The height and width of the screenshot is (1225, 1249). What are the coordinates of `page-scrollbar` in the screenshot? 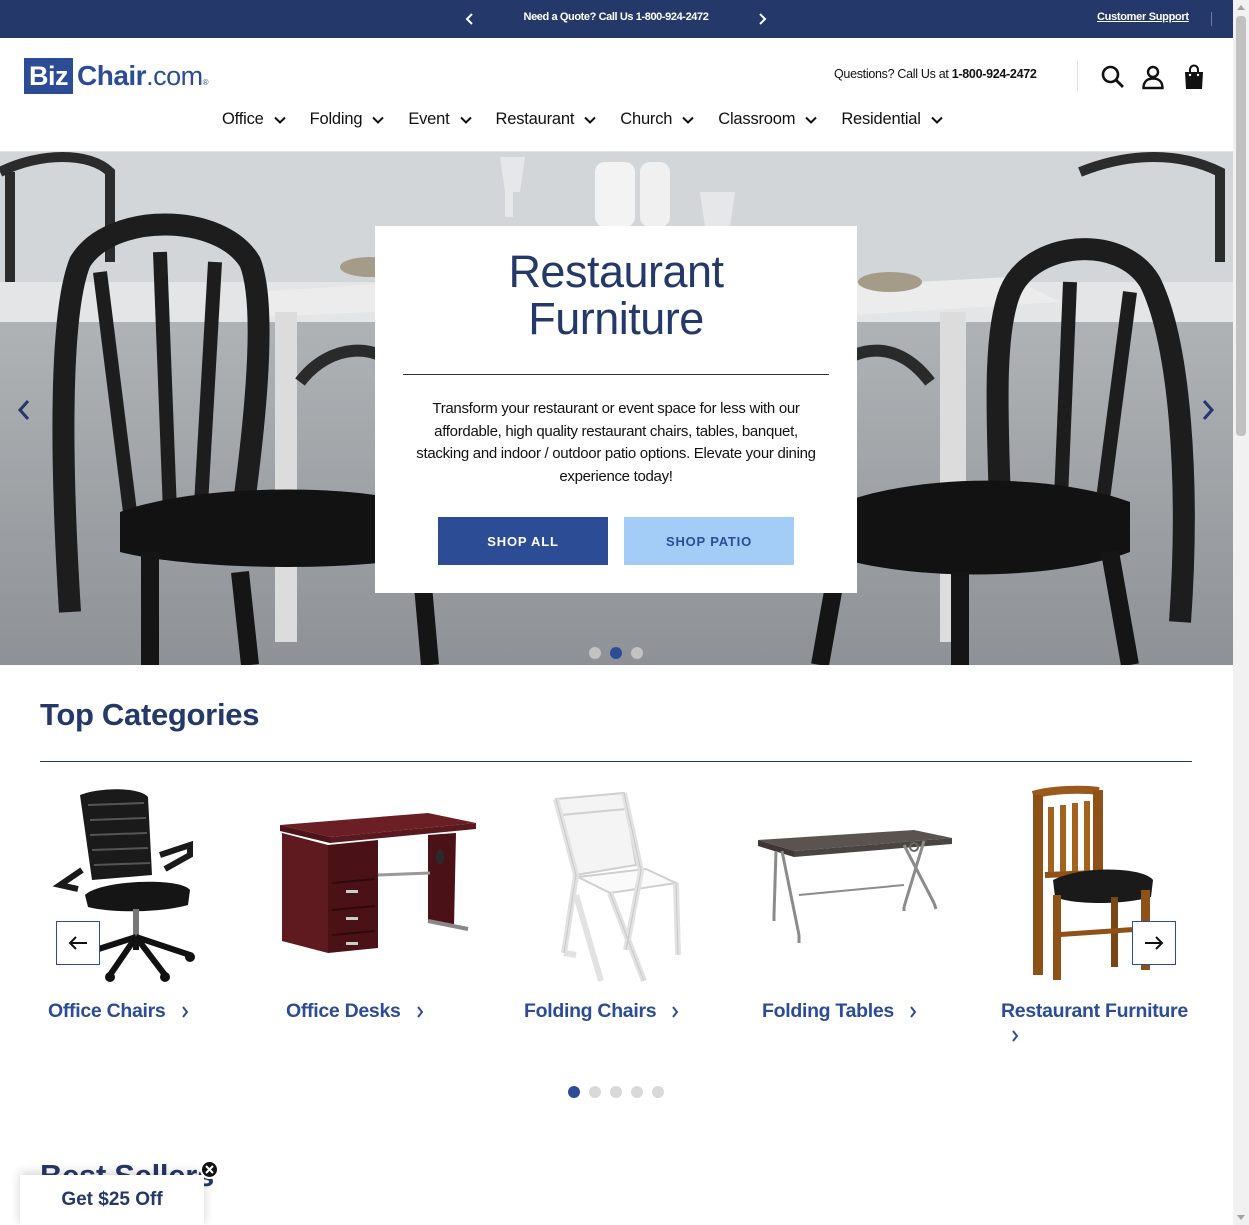 It's located at (1241, 612).